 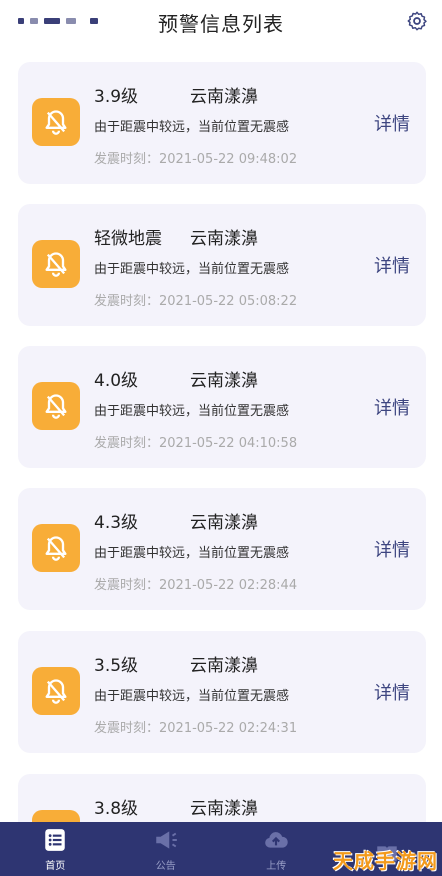 I want to click on alert-time: 发震时刻：2021-05-22 02:28:44, so click(x=195, y=583).